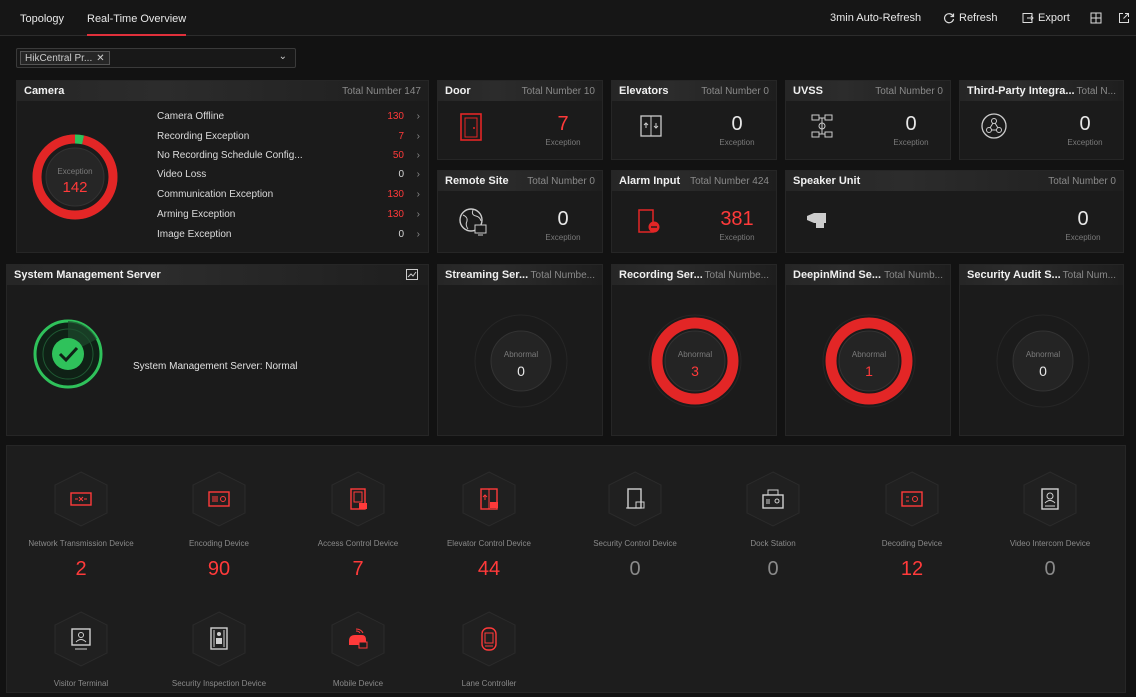  I want to click on uvss-icon, so click(822, 126).